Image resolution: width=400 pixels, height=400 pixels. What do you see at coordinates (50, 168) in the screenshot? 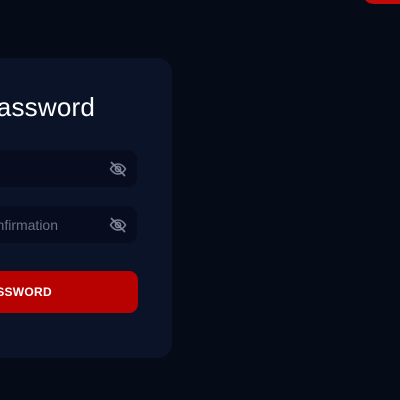
I see `password-input` at bounding box center [50, 168].